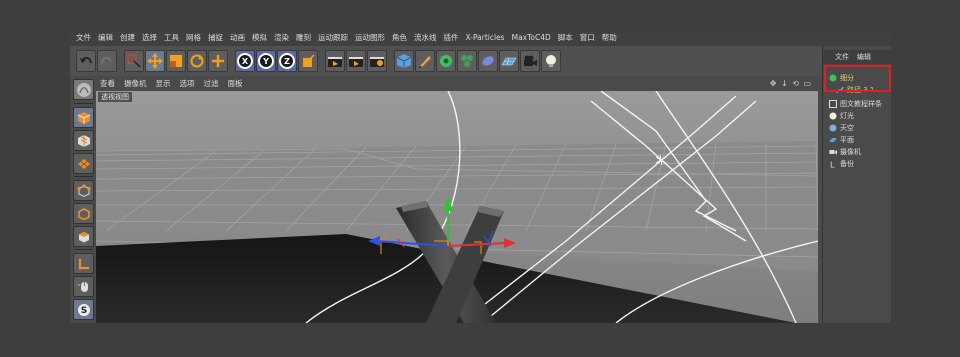  Describe the element at coordinates (847, 140) in the screenshot. I see `object-name: 平面` at that location.